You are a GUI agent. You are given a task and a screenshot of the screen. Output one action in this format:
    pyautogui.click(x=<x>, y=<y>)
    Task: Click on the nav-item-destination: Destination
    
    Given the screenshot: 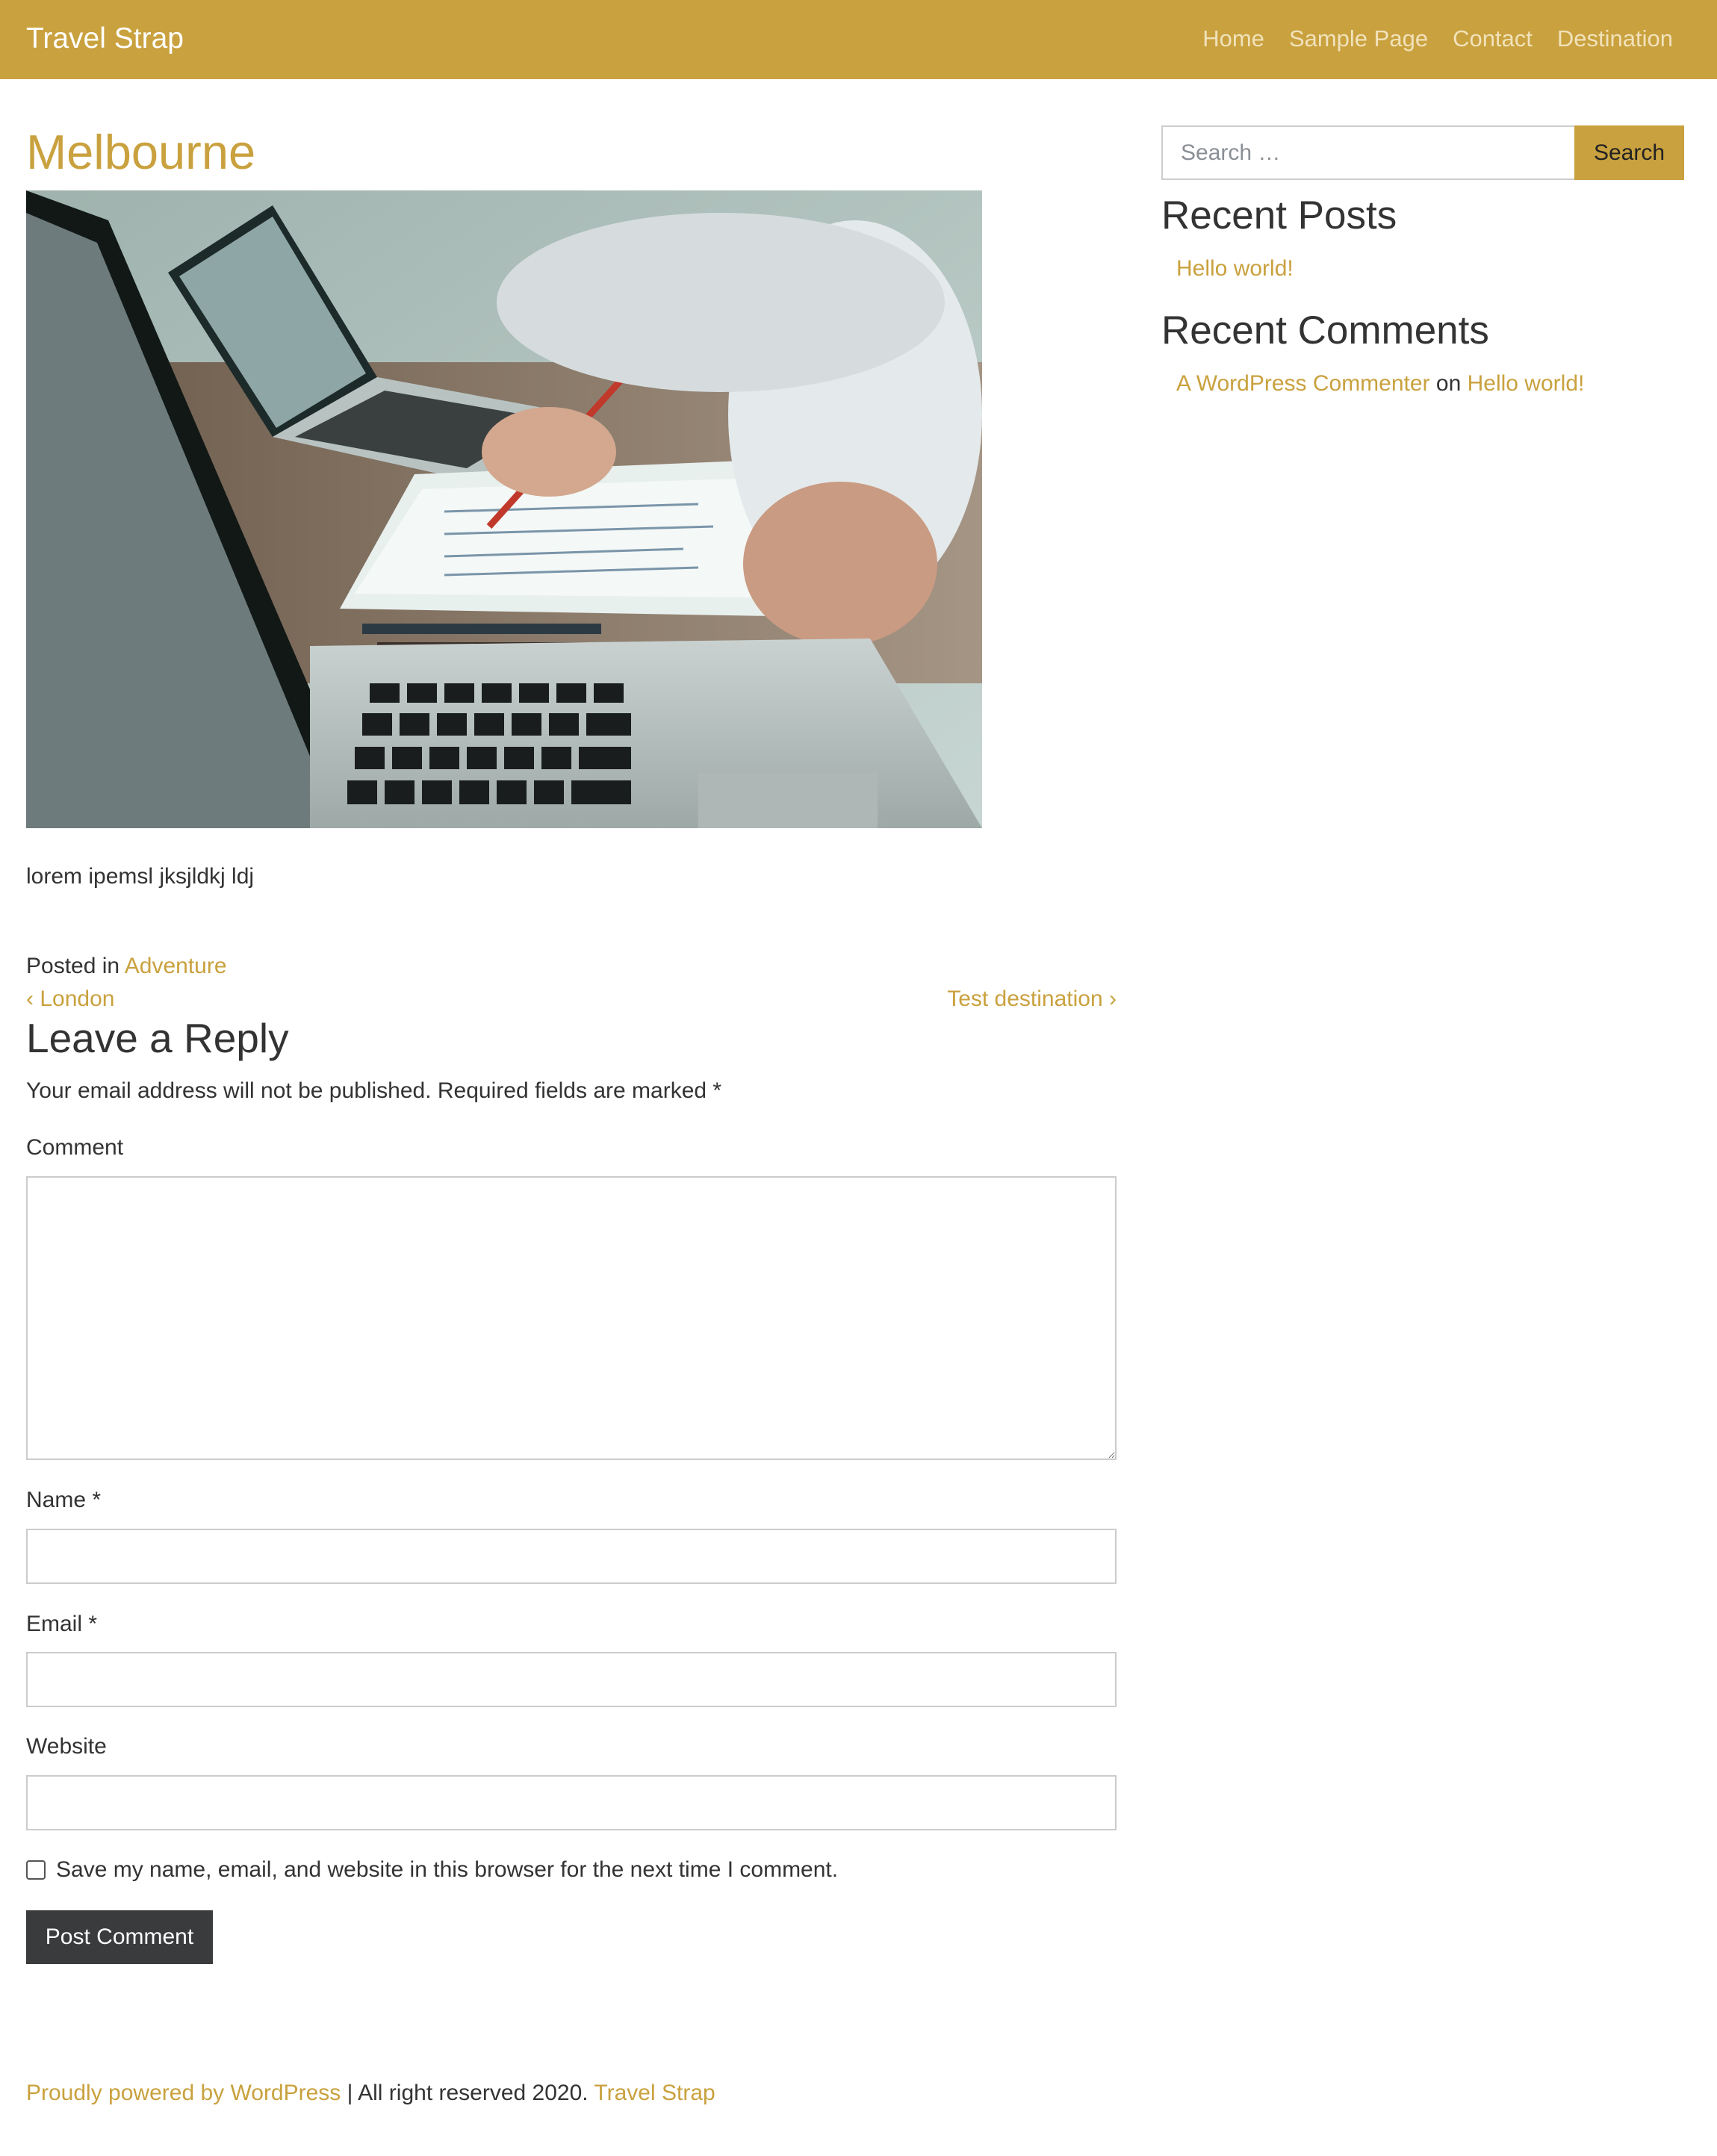 What is the action you would take?
    pyautogui.click(x=1615, y=38)
    